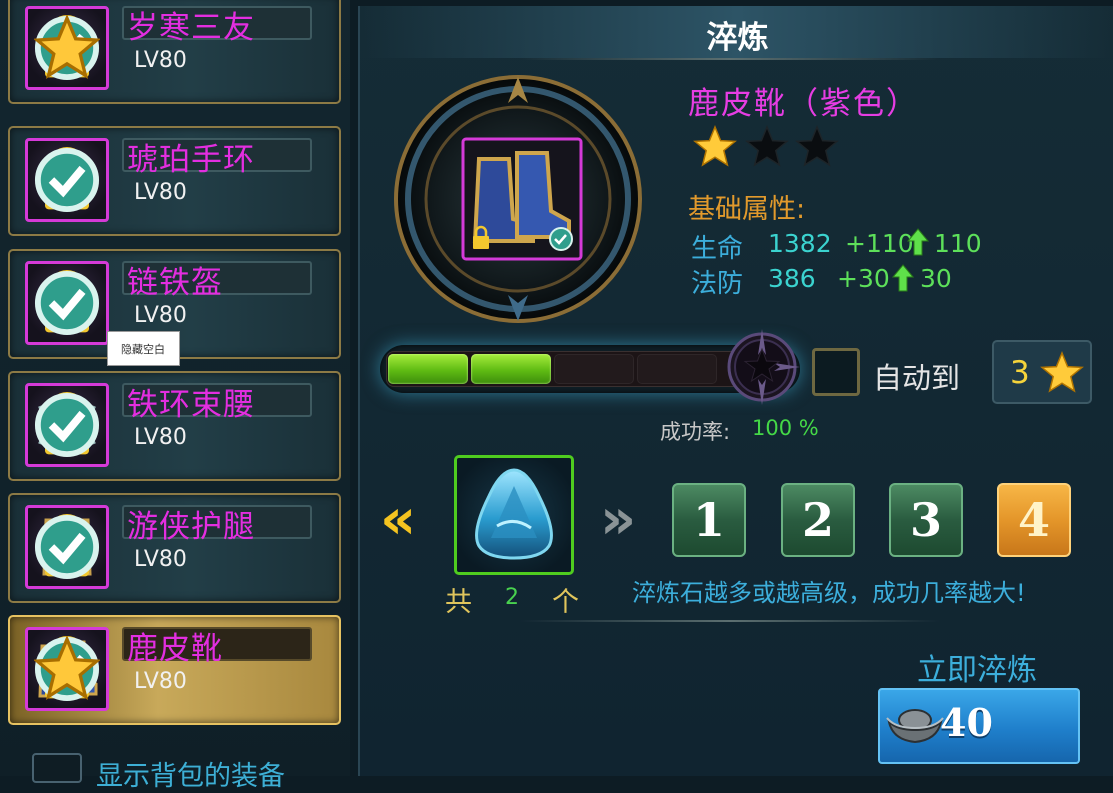 The width and height of the screenshot is (1113, 793). What do you see at coordinates (747, 209) in the screenshot?
I see `attributes-title: 基础属性:` at bounding box center [747, 209].